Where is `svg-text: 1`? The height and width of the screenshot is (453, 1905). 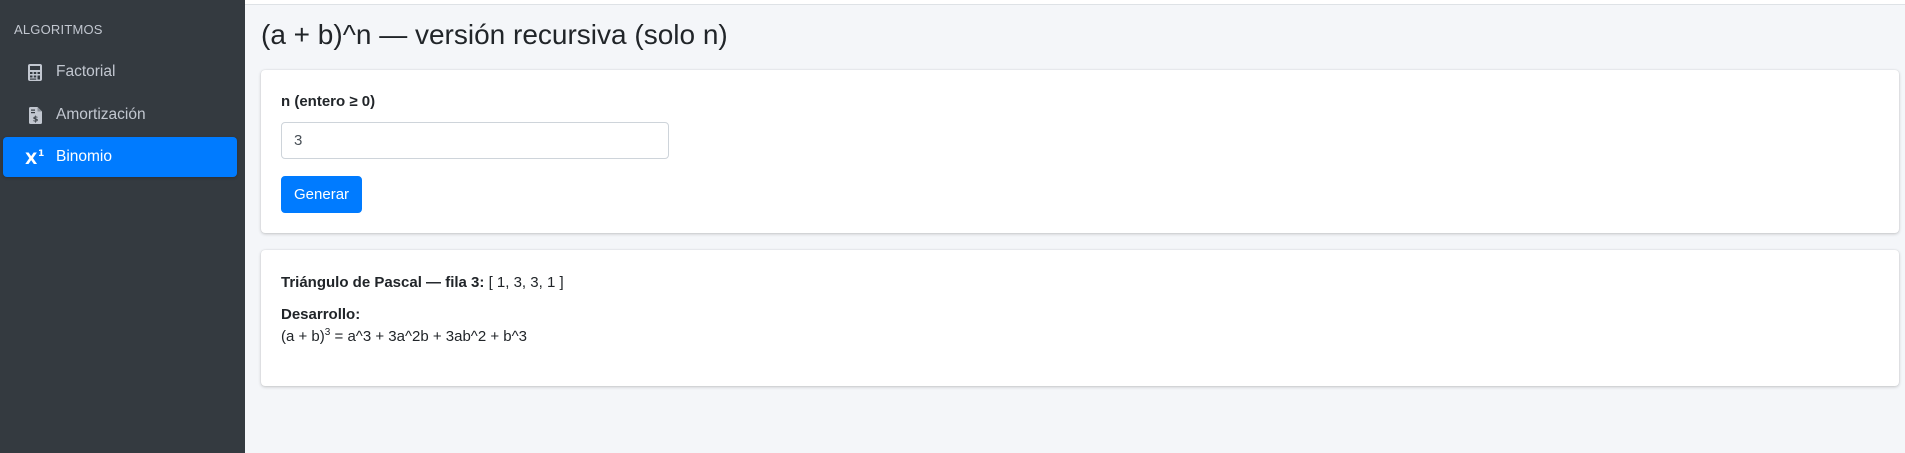
svg-text: 1 is located at coordinates (41, 154).